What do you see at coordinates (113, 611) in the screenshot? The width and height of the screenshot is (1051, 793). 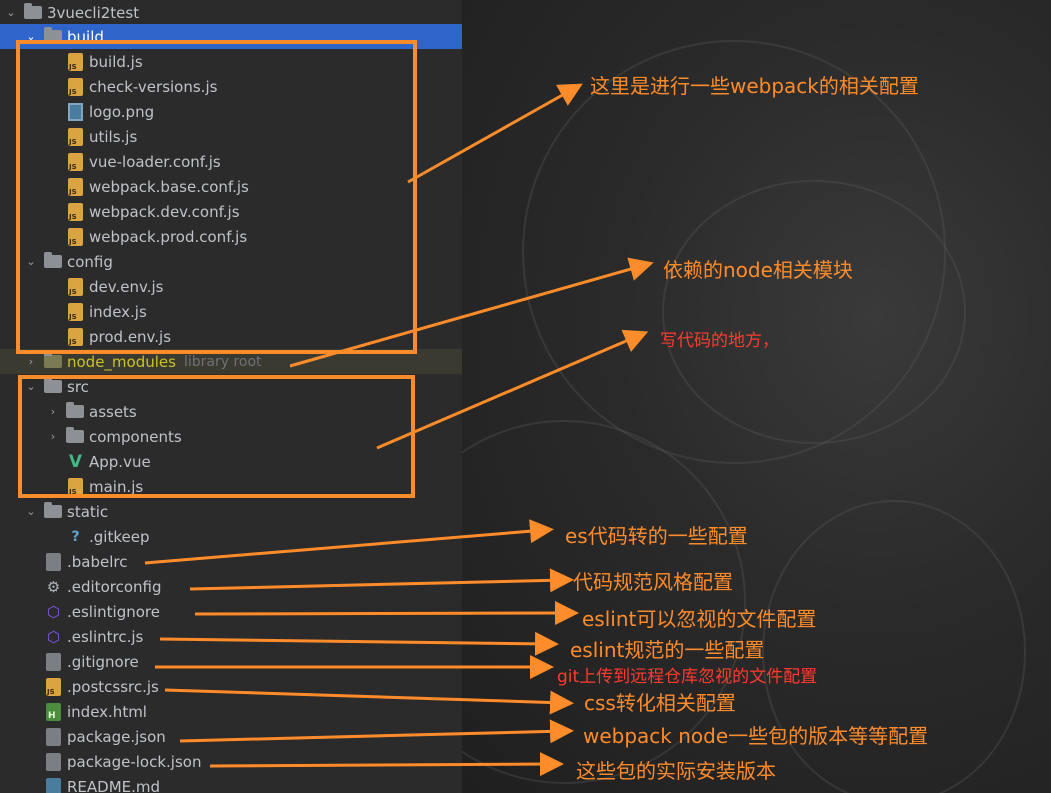 I see `tree-item-label: .eslintignore` at bounding box center [113, 611].